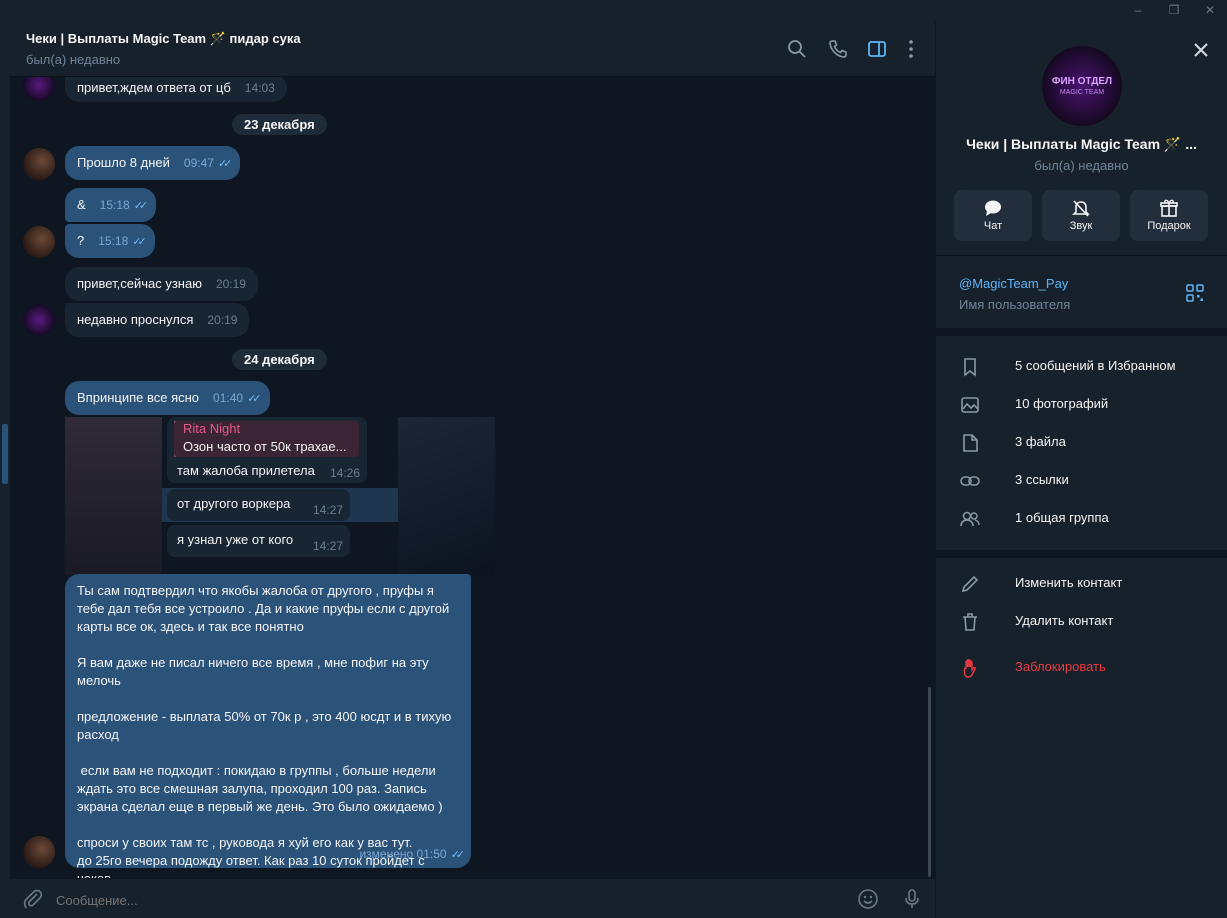 Image resolution: width=1227 pixels, height=918 pixels. What do you see at coordinates (154, 87) in the screenshot?
I see `message-text: привет,ждем ответа от цб` at bounding box center [154, 87].